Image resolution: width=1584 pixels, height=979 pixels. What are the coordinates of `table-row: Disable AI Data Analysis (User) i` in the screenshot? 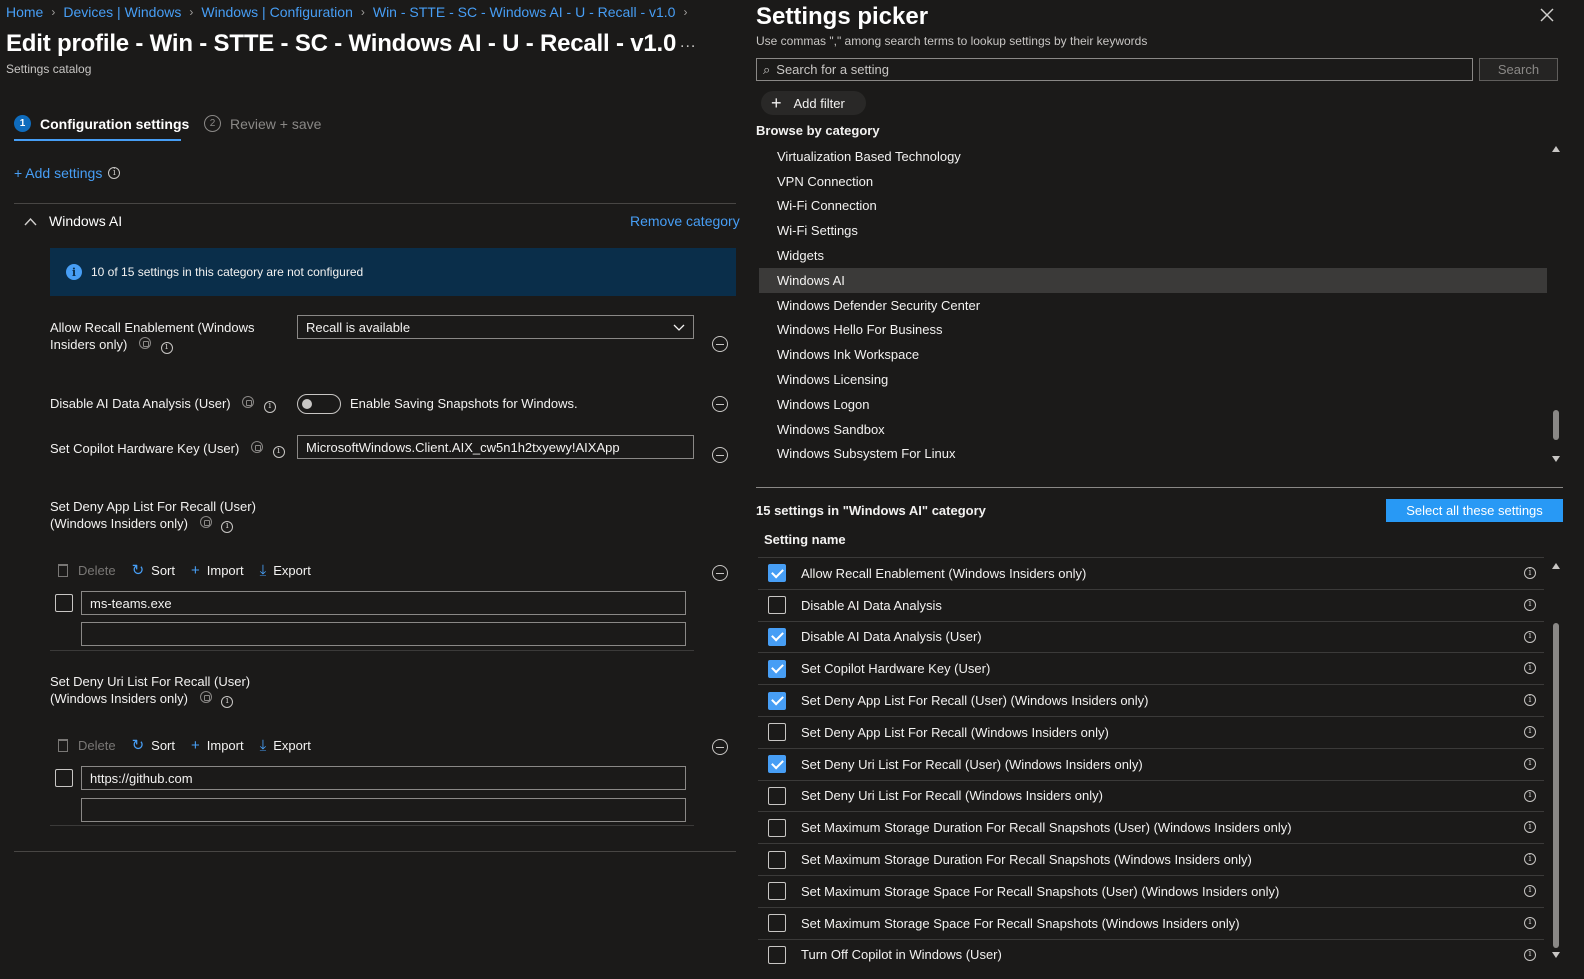 It's located at (1151, 636).